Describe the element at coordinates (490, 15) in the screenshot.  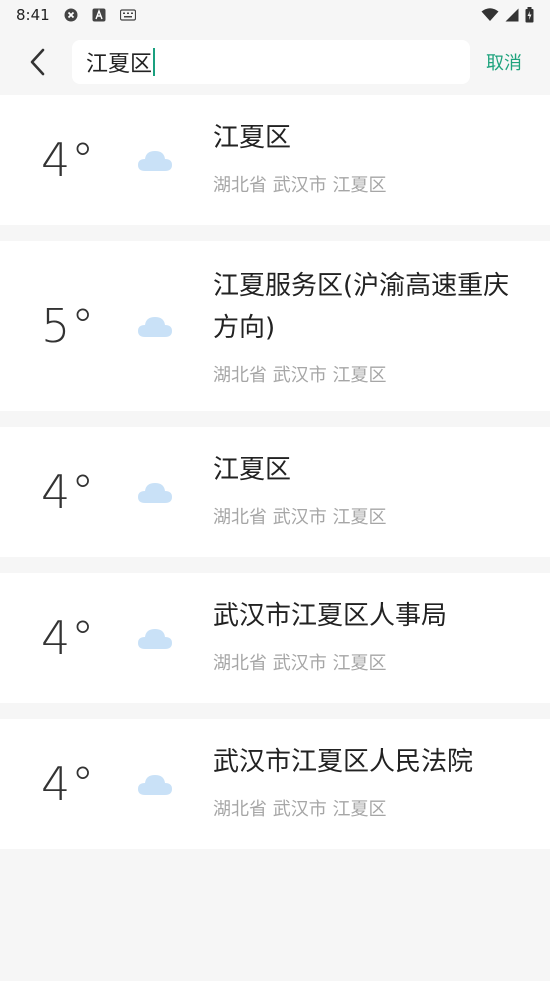
I see `wifi-icon` at that location.